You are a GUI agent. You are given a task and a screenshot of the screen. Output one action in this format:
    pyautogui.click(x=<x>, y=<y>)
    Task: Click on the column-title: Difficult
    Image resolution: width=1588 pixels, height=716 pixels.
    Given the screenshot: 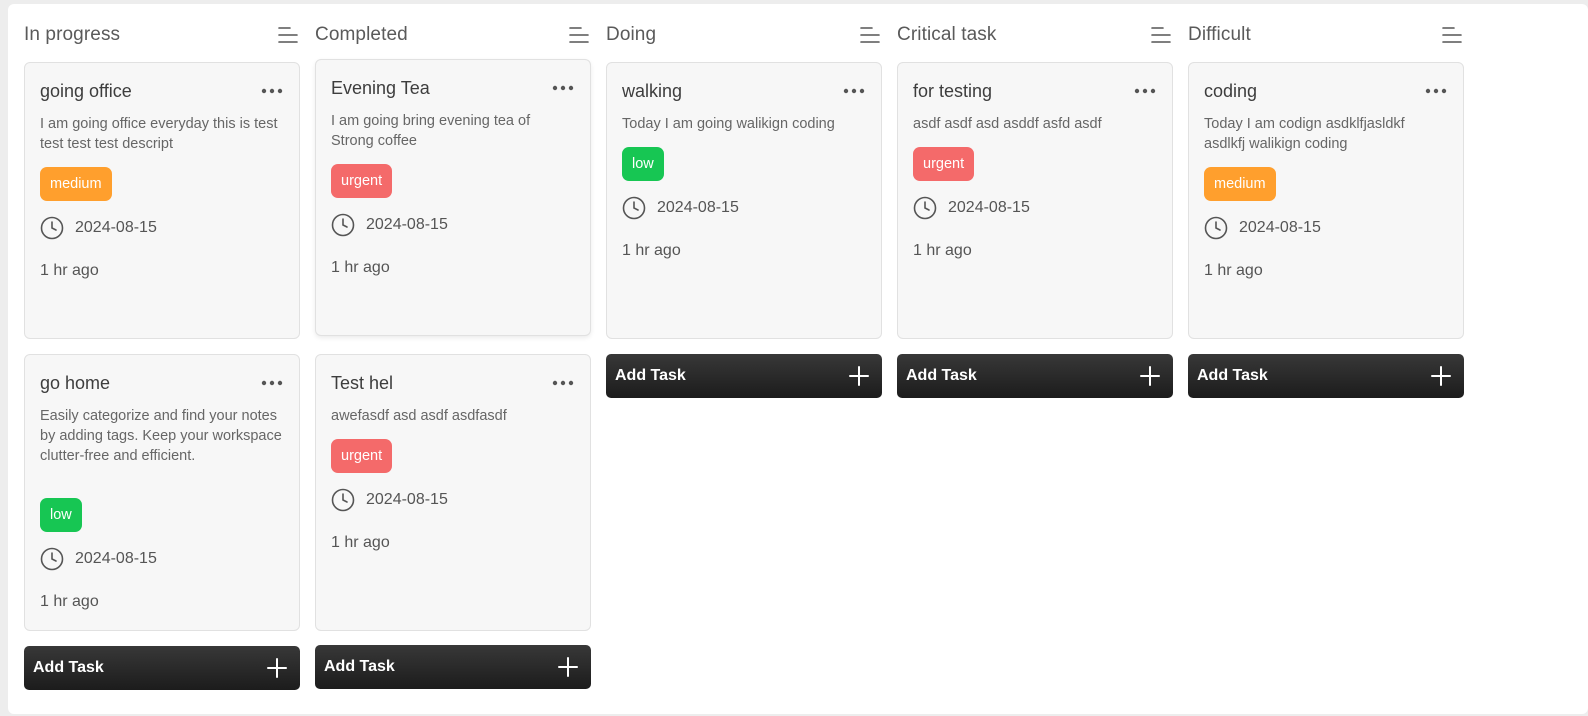 What is the action you would take?
    pyautogui.click(x=1219, y=34)
    